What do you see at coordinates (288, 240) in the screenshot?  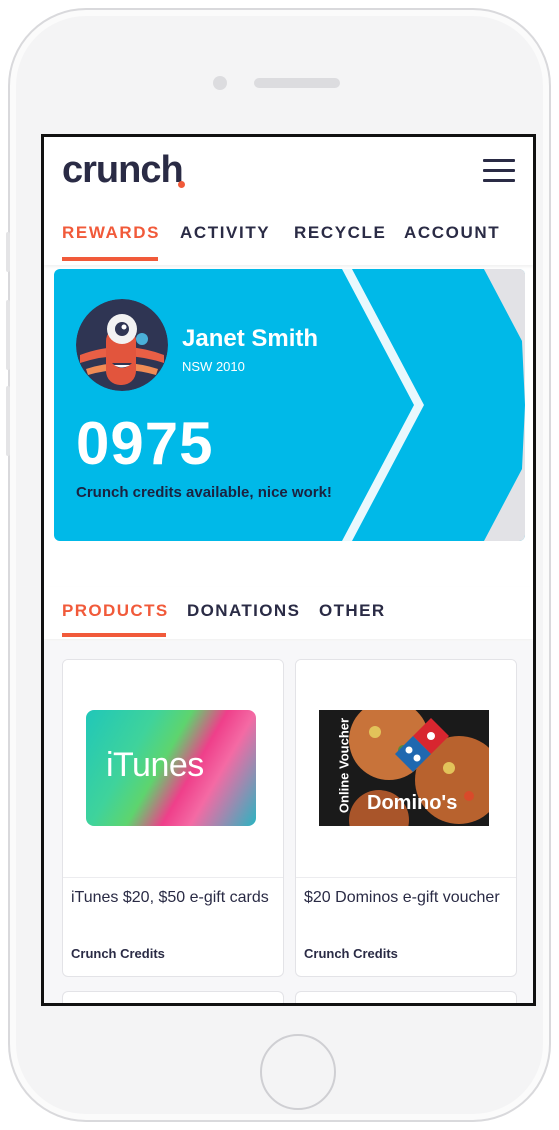 I see `main-nav: REWARDS ACTIVITY RECYCLE ACCOUNT` at bounding box center [288, 240].